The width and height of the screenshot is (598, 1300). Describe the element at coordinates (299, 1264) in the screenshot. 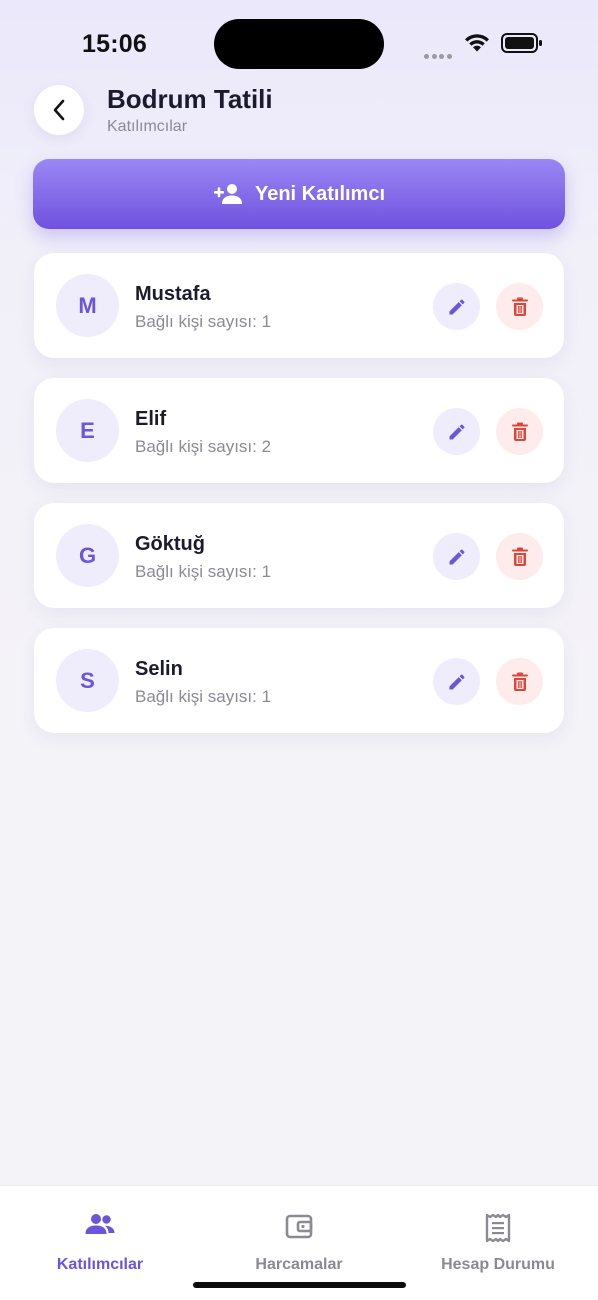

I see `tab-label: Harcamalar` at that location.